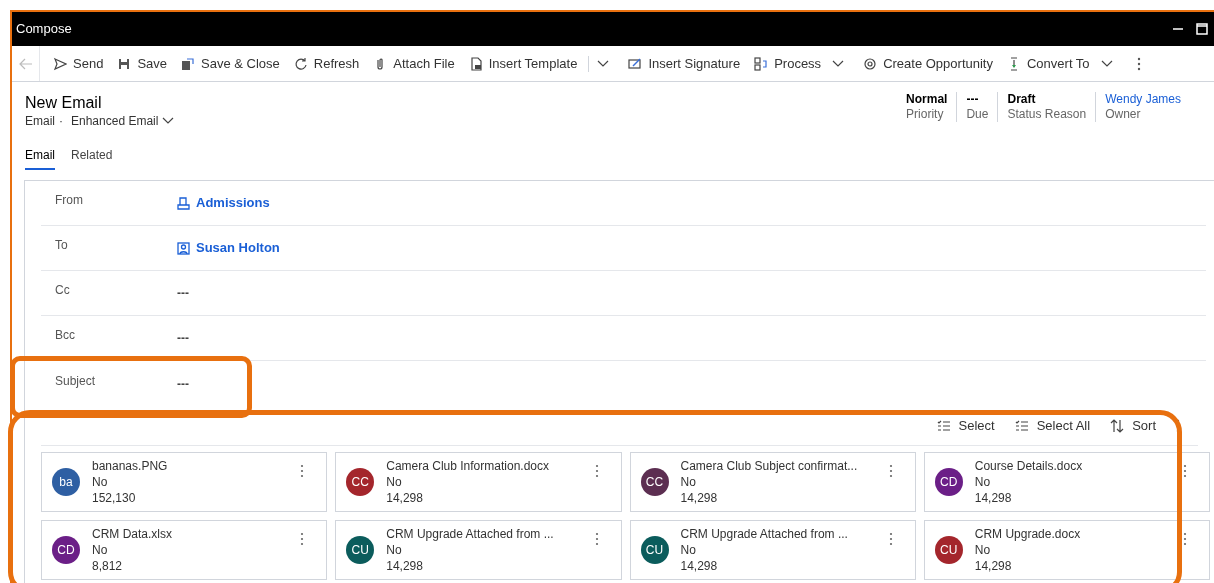  Describe the element at coordinates (44, 29) in the screenshot. I see `window-title: Compose` at that location.